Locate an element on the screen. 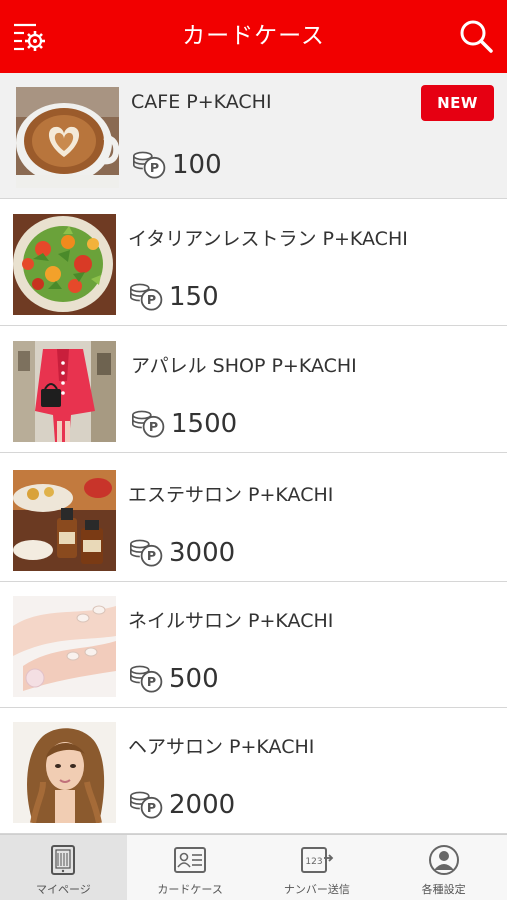 Image resolution: width=507 pixels, height=900 pixels. card-item-hair-salon: ヘアサロン P+KACHI 2000 is located at coordinates (253, 771).